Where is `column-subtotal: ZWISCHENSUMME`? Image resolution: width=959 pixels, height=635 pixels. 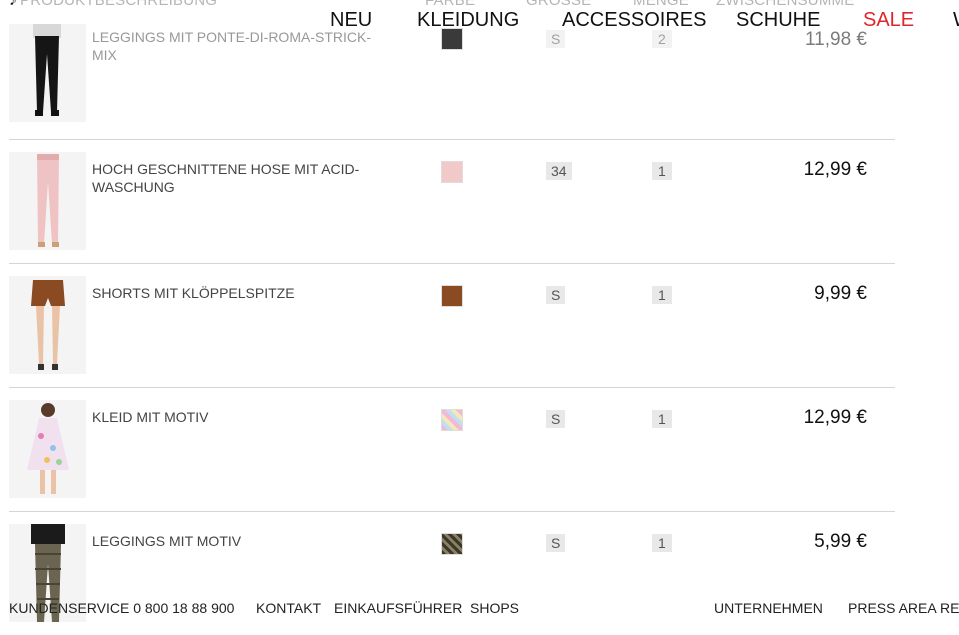 column-subtotal: ZWISCHENSUMME is located at coordinates (785, 4).